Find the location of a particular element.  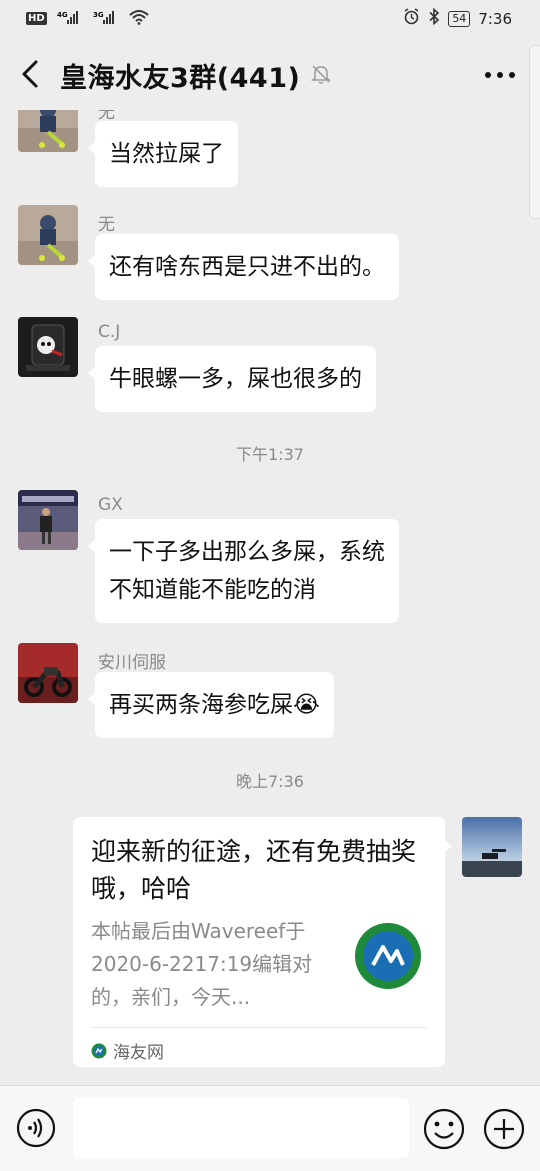

message-bubble: 牛眼螺一多，屎也很多的 is located at coordinates (232, 379).